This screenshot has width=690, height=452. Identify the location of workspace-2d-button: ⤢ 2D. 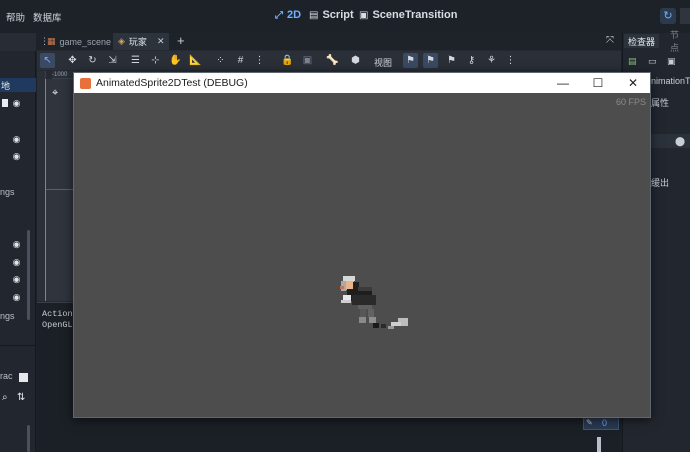
(288, 15).